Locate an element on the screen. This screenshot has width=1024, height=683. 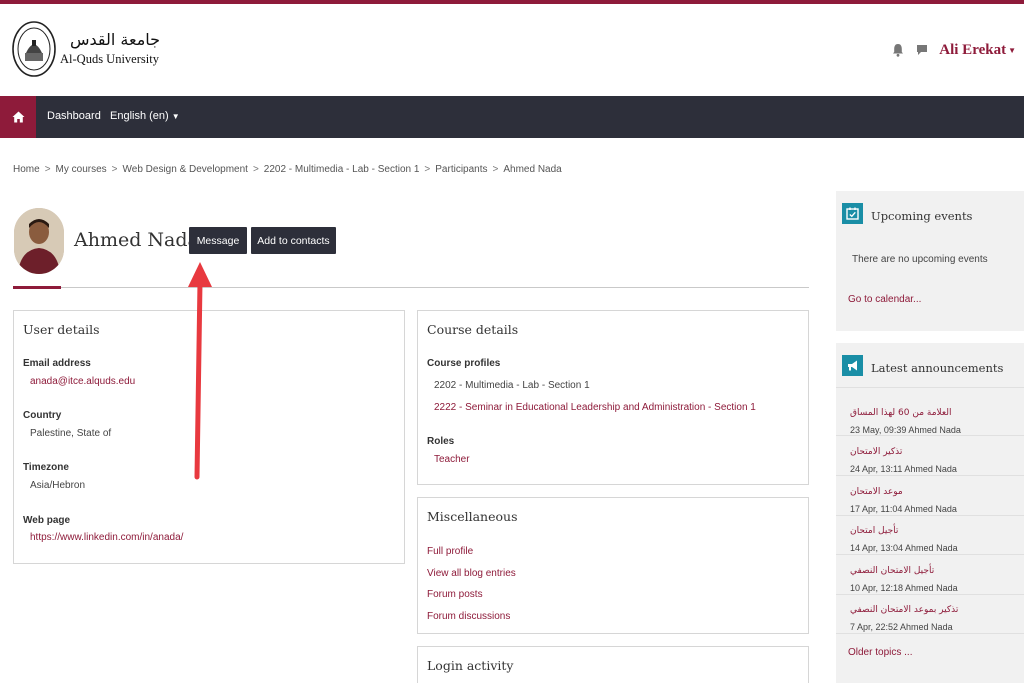
latest-announcements-title: Latest announcements is located at coordinates (937, 368).